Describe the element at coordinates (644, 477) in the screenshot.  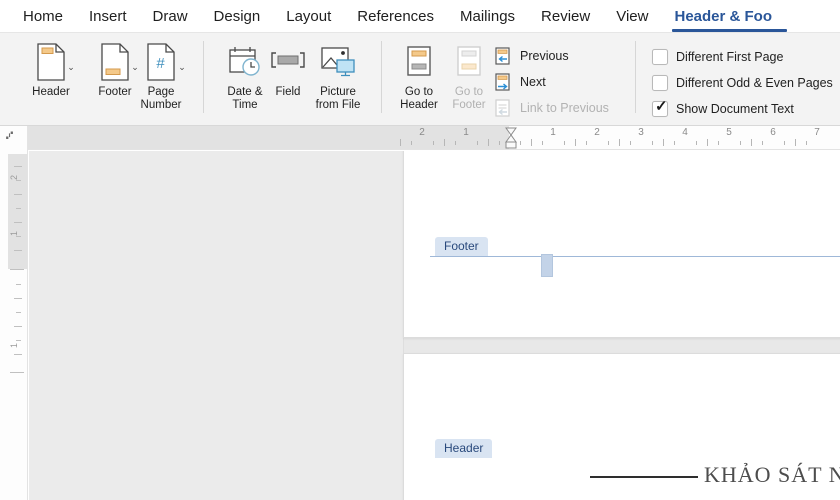
I see `watermark-rule` at that location.